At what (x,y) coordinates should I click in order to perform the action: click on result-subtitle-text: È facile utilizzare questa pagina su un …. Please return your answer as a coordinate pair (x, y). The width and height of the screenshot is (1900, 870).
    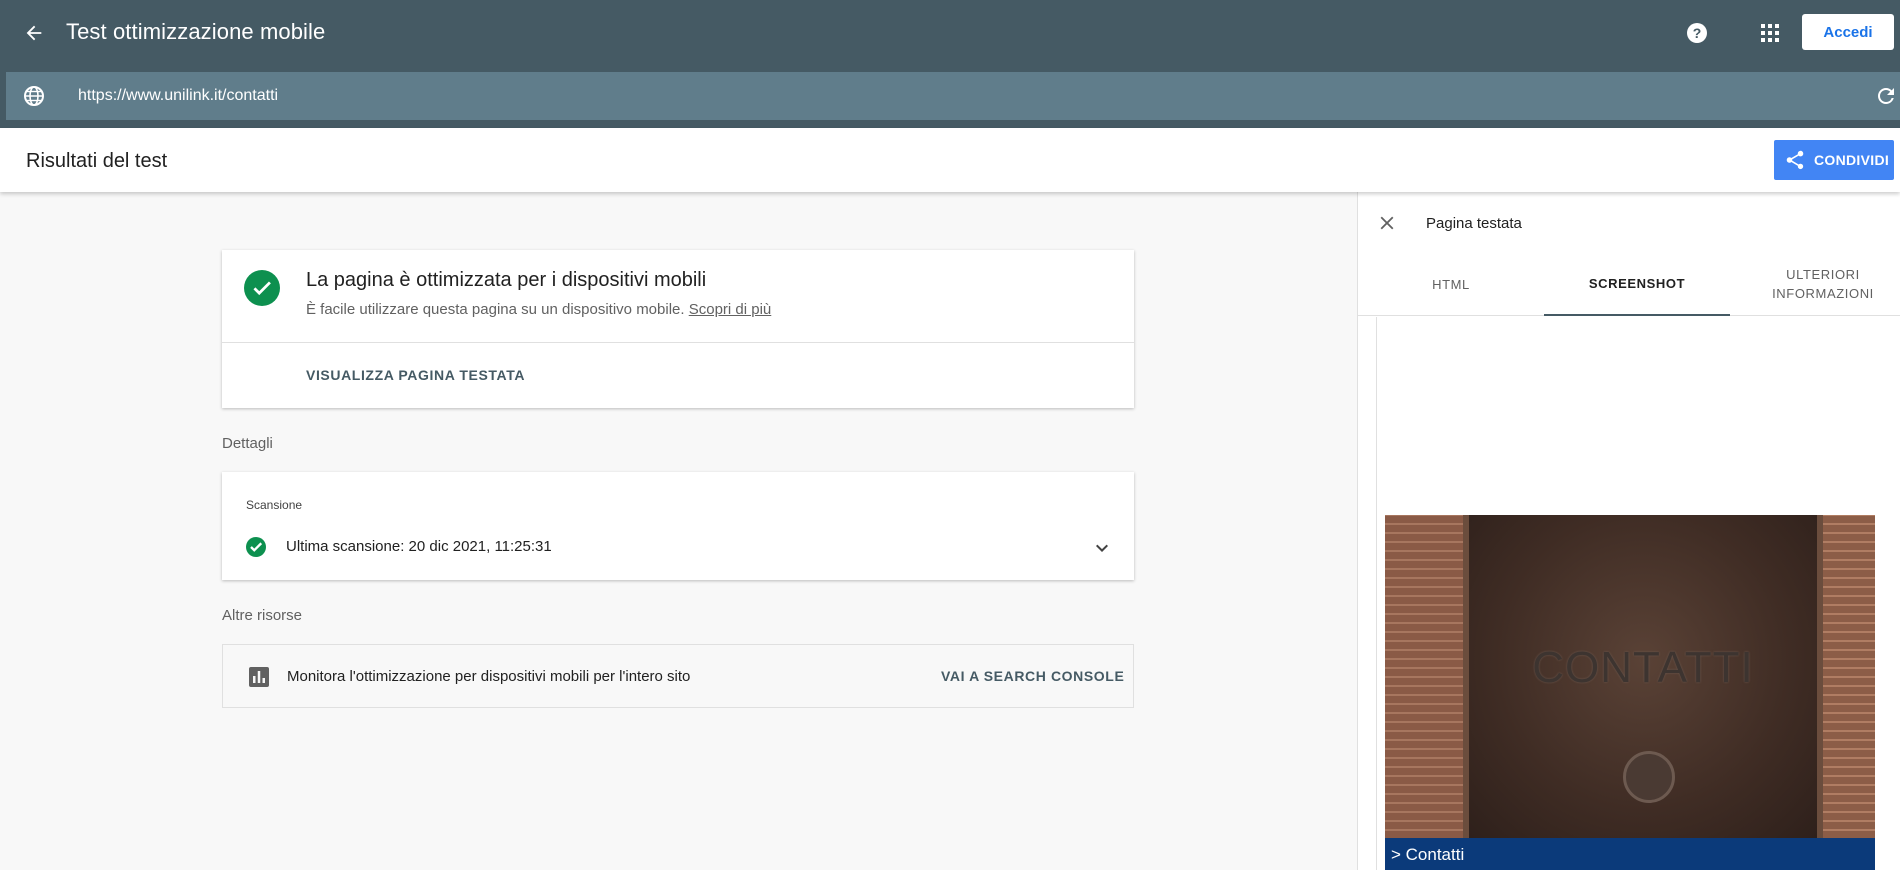
    Looking at the image, I should click on (495, 309).